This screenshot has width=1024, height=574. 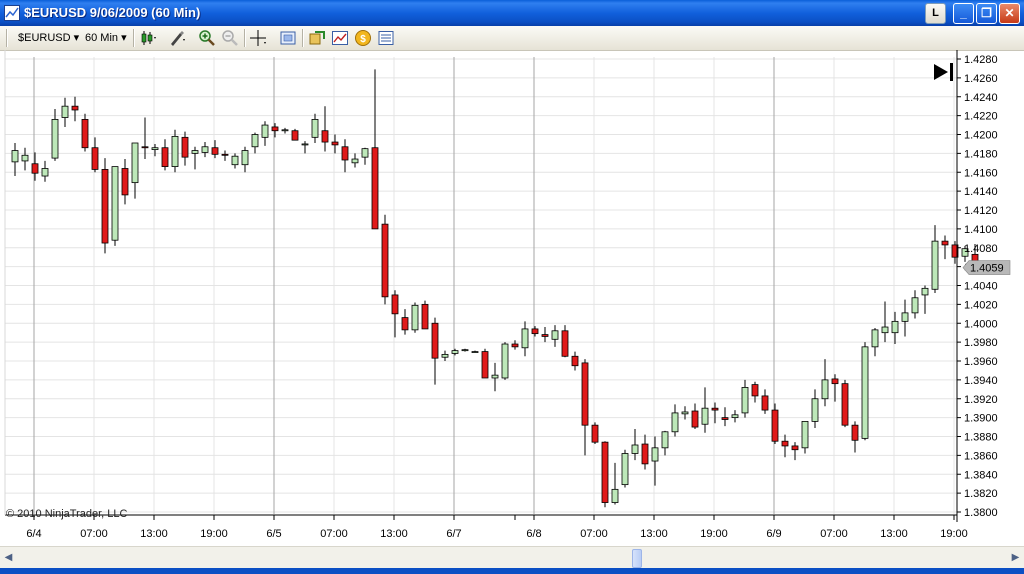 I want to click on indicators-icon, so click(x=340, y=38).